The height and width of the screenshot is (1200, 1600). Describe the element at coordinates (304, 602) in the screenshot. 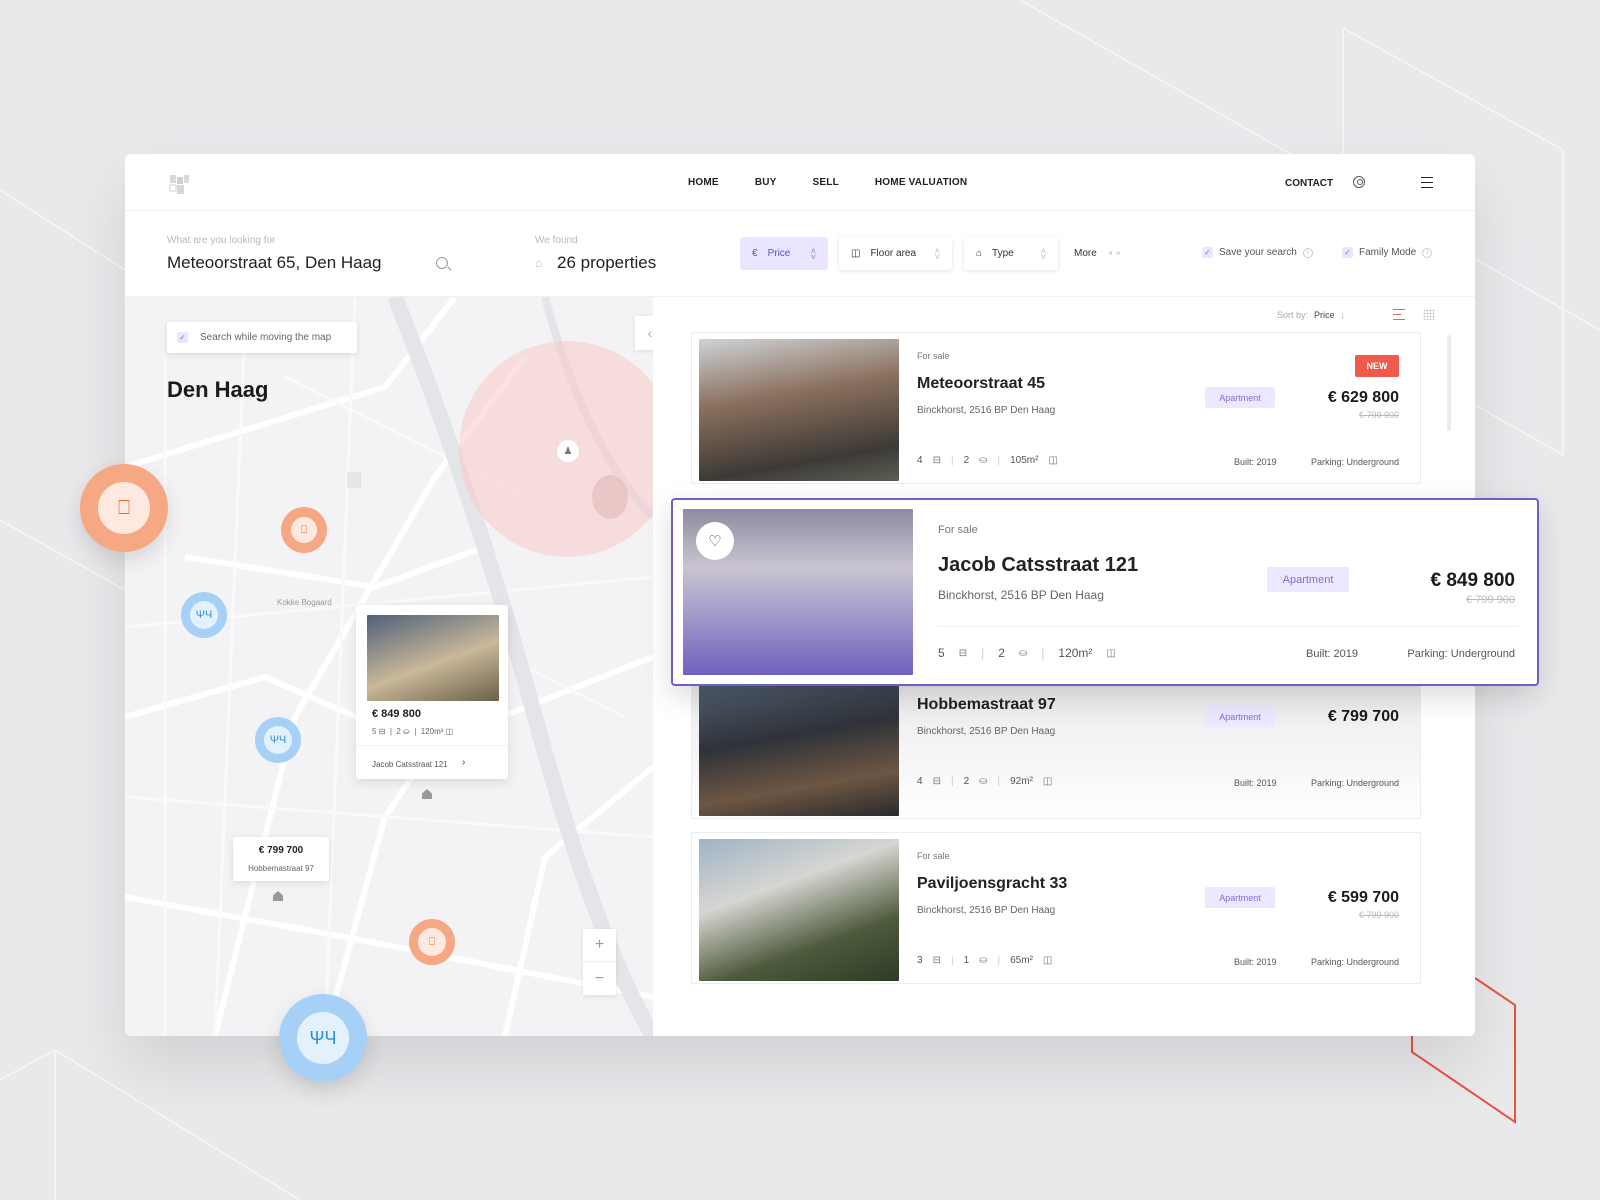

I see `map-place-label: Kokke Bogaard` at that location.